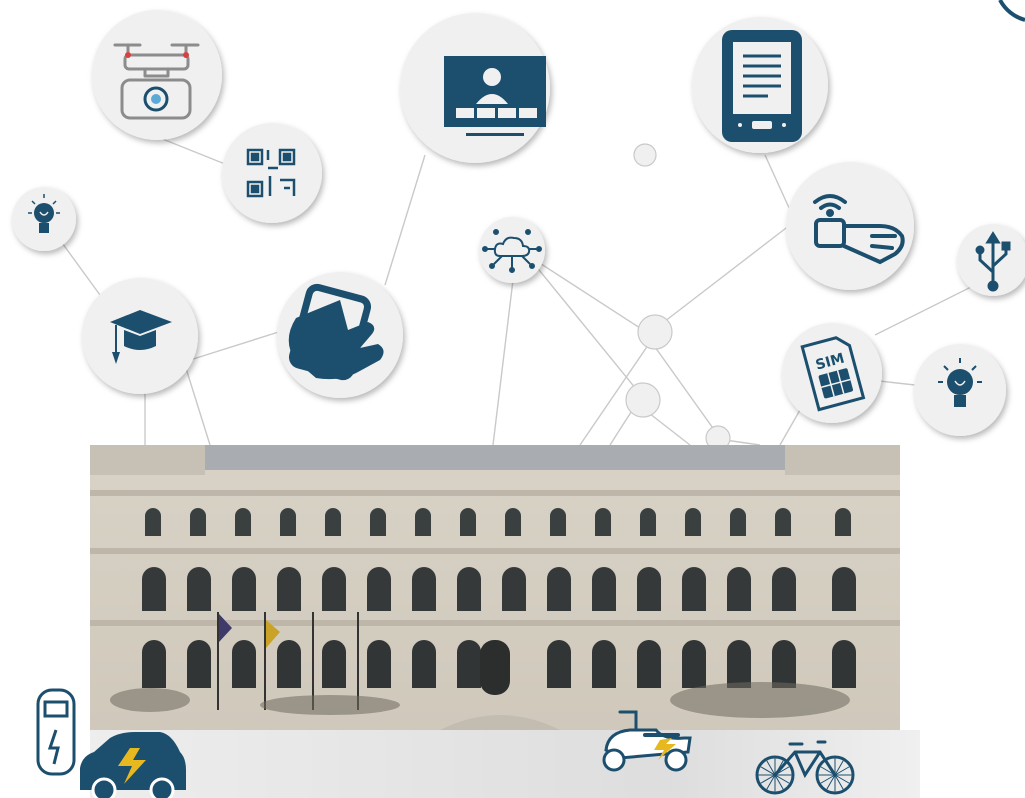  Describe the element at coordinates (272, 173) in the screenshot. I see `qr-code-node` at that location.